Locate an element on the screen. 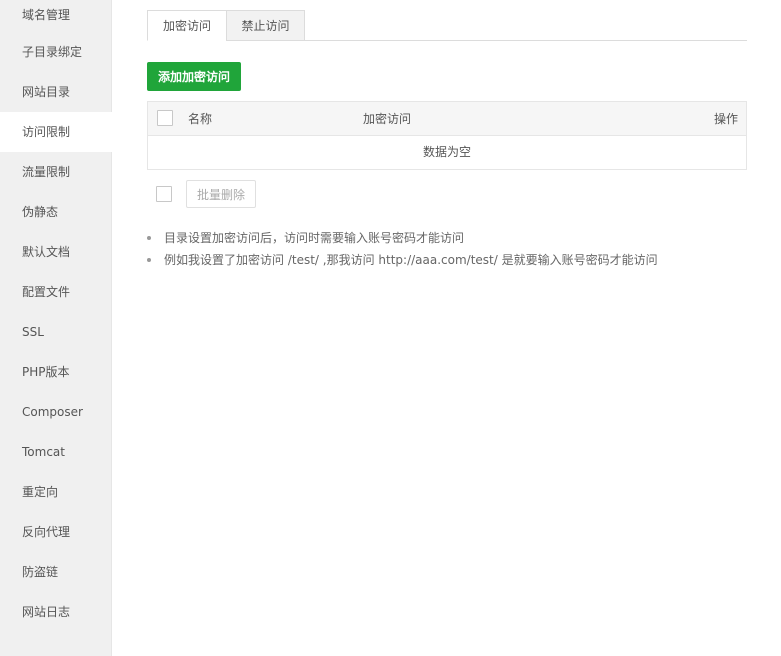  encrypted-access-table: 名称 加密访问 操作 数据为空 is located at coordinates (447, 135).